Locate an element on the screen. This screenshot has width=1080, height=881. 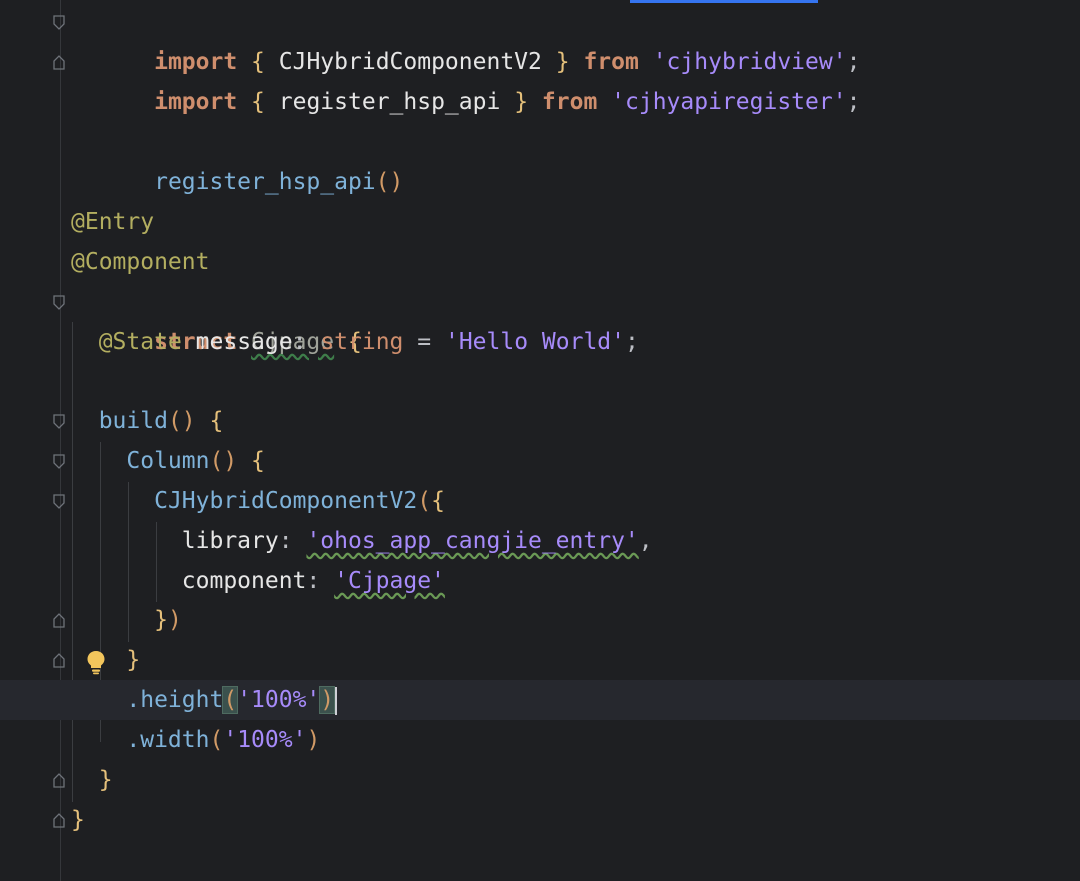
code-line-9: @State message: string = 'Hello World'; is located at coordinates (540, 342).